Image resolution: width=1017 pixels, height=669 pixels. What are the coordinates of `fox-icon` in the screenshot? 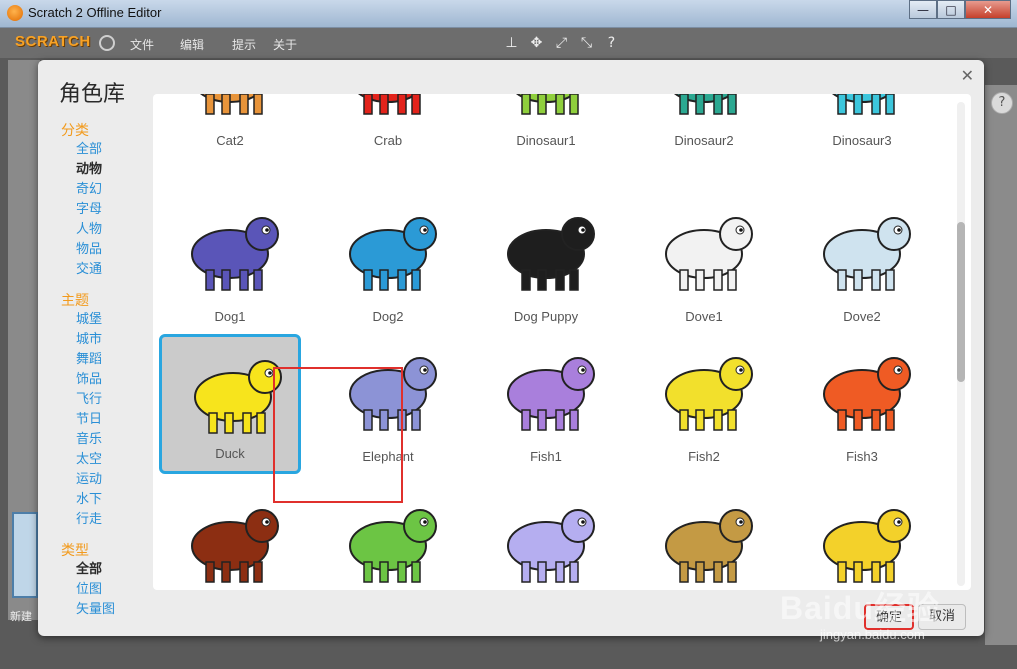 It's located at (235, 546).